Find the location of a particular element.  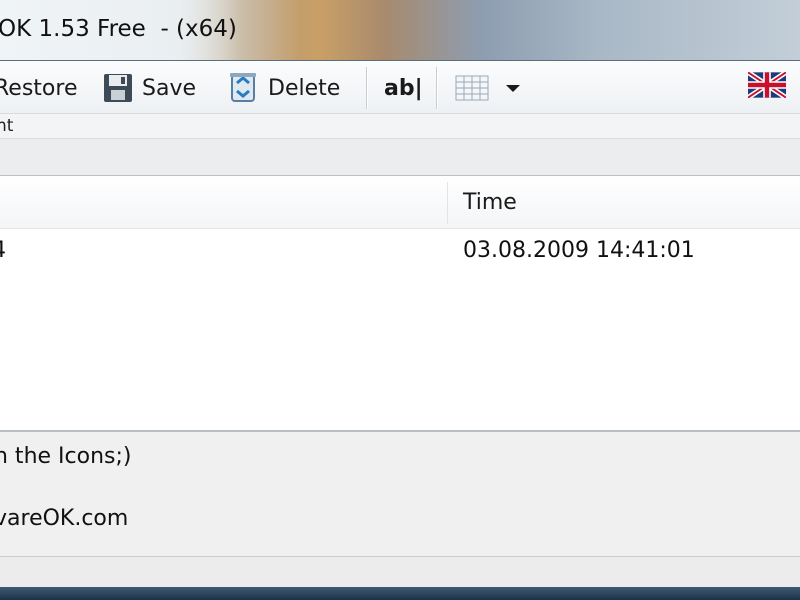

text-tool-label: ab| is located at coordinates (403, 88).